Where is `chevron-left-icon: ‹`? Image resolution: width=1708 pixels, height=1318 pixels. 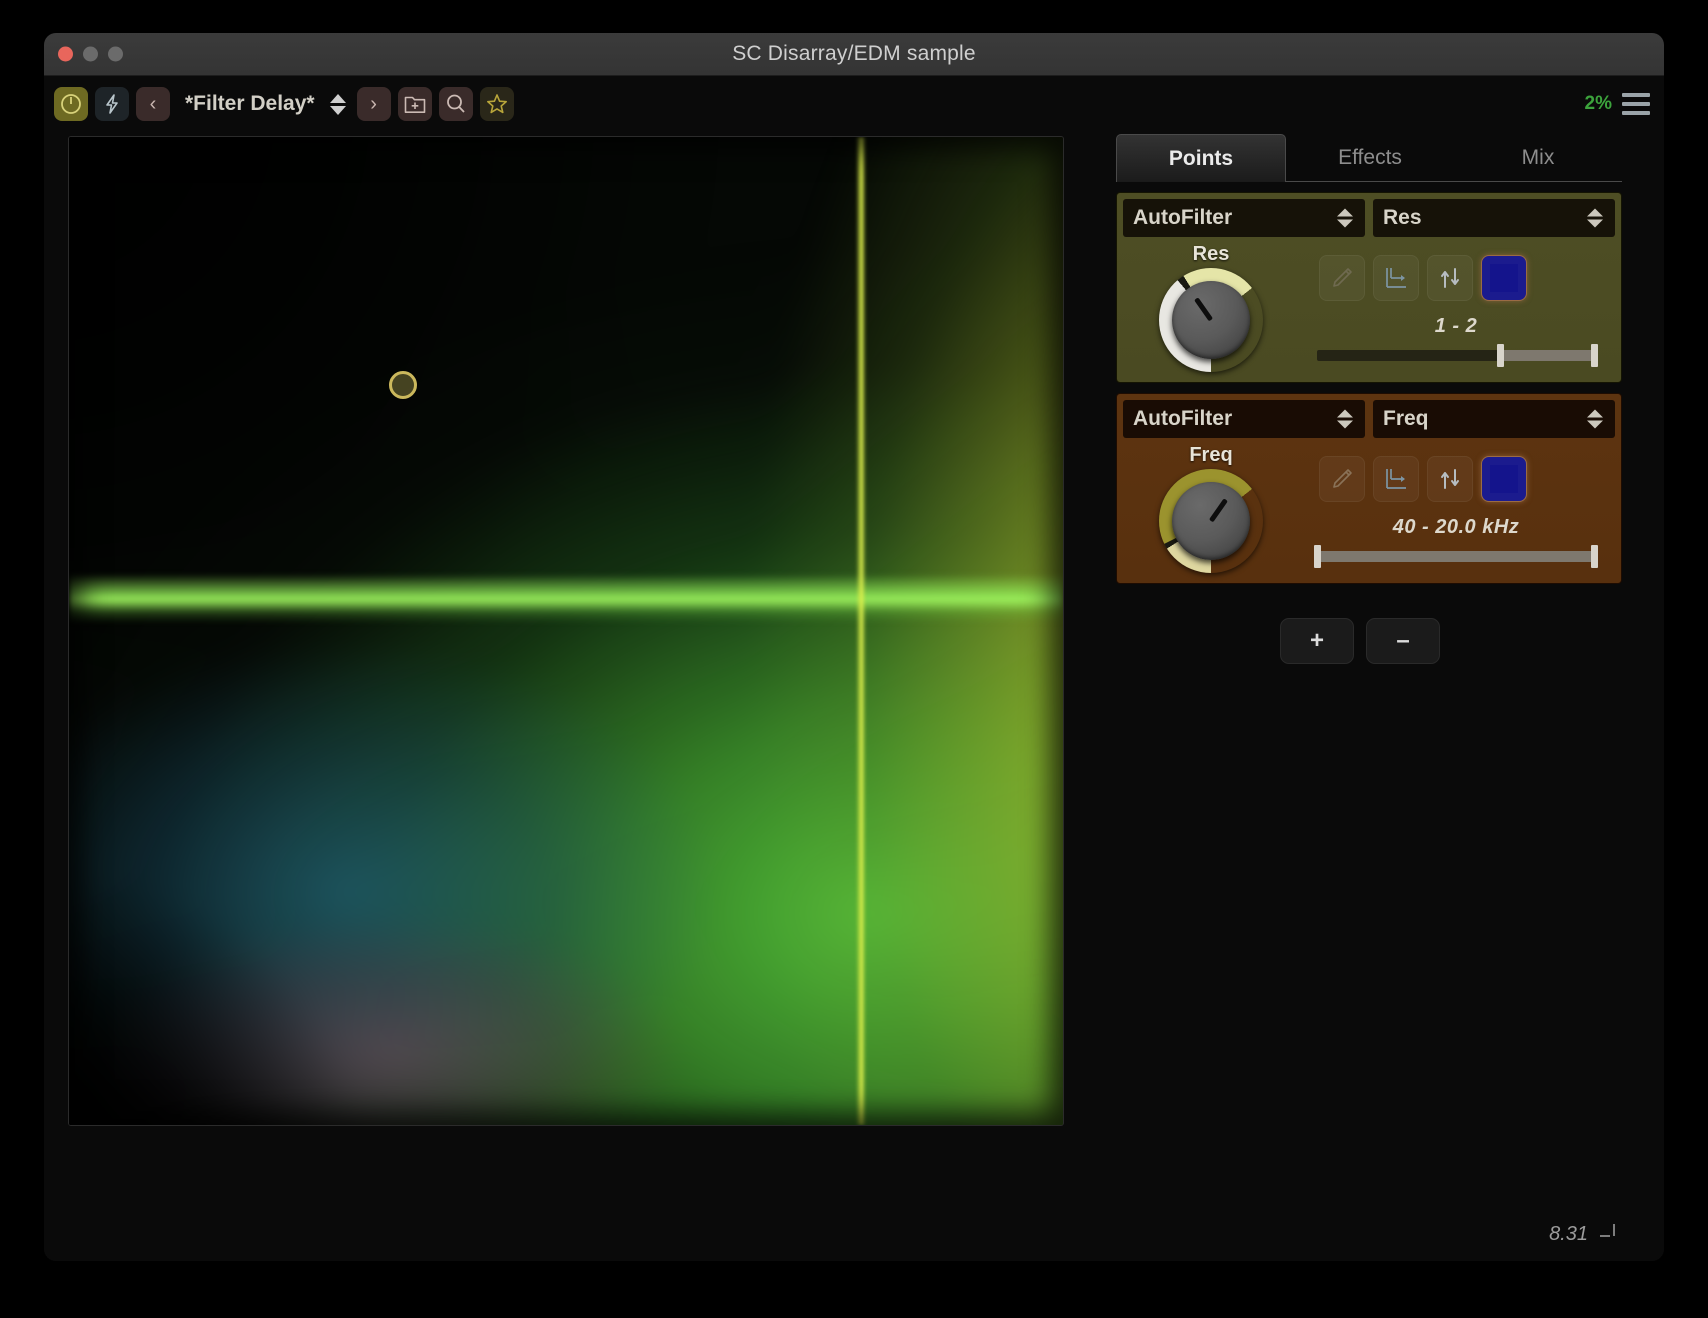
chevron-left-icon: ‹ is located at coordinates (153, 104).